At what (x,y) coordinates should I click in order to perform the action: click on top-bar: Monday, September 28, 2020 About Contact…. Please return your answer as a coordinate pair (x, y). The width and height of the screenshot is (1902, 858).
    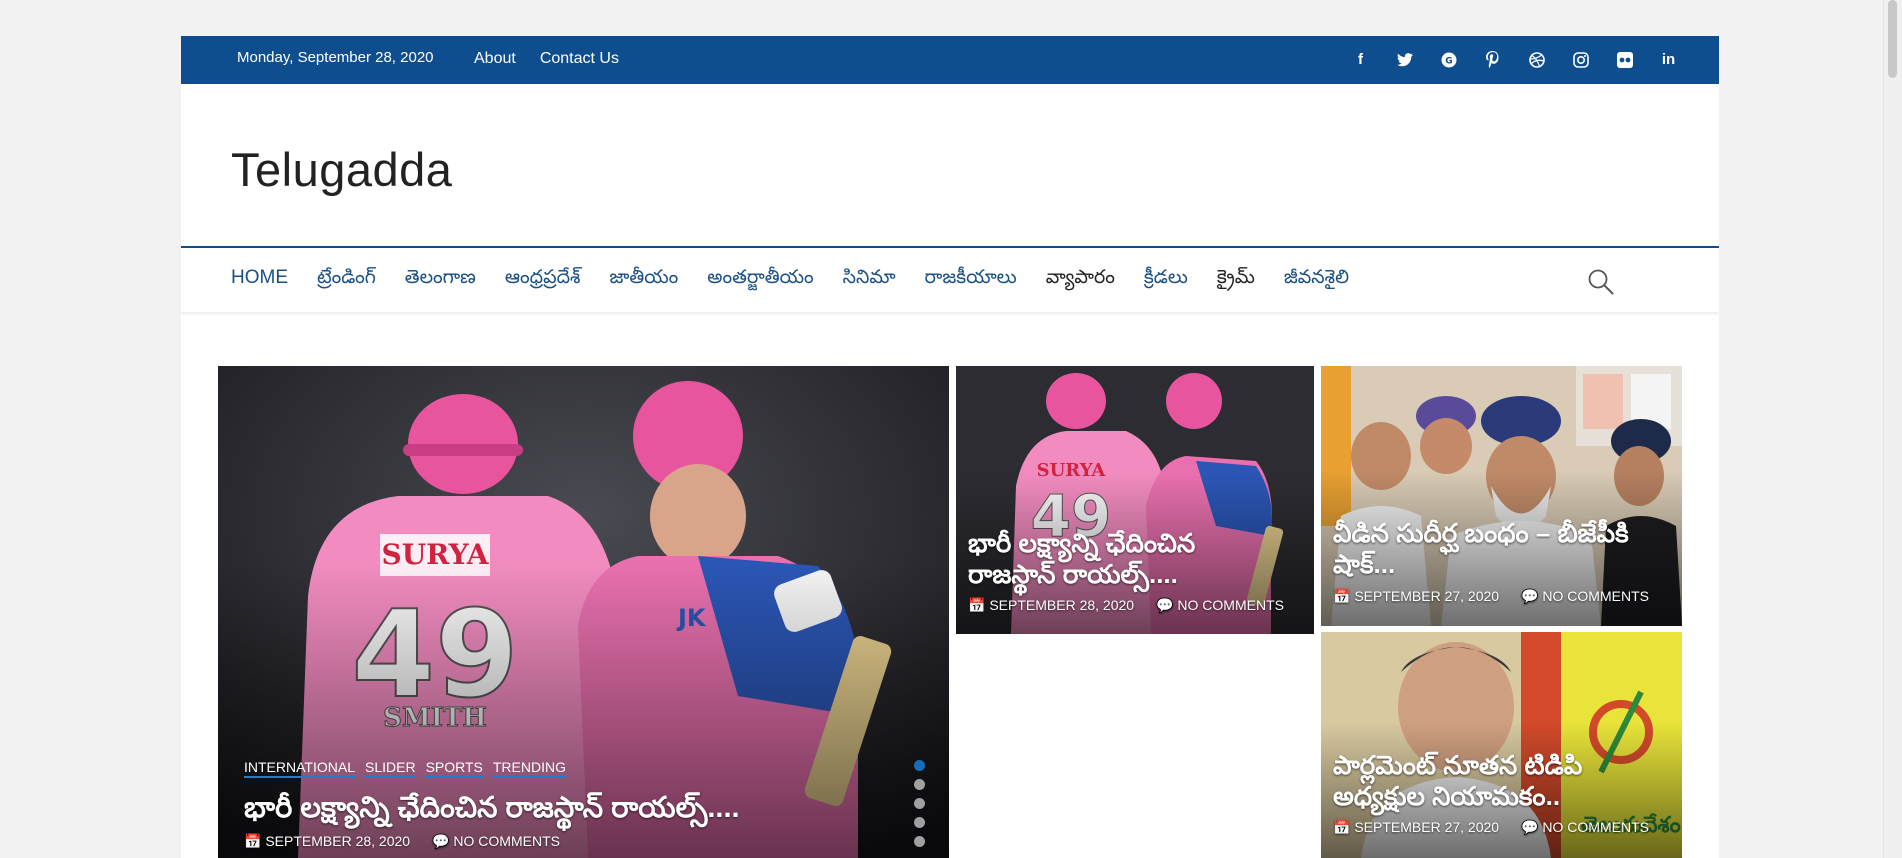
    Looking at the image, I should click on (950, 60).